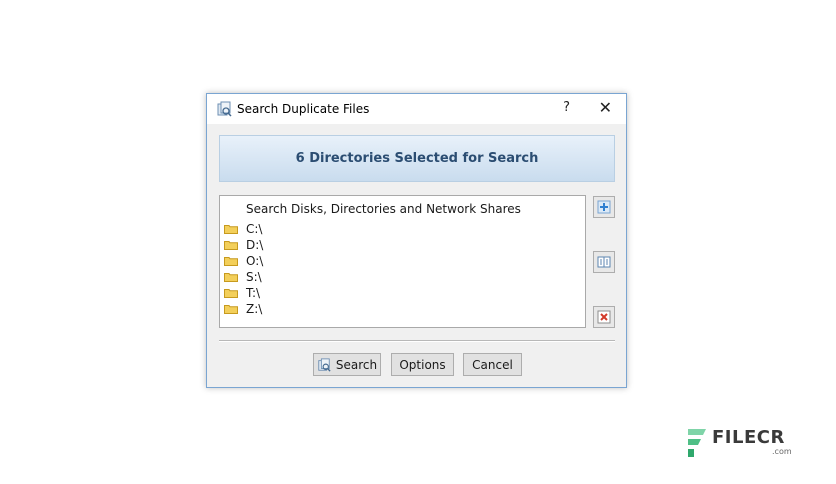  I want to click on add-directory-button, so click(604, 207).